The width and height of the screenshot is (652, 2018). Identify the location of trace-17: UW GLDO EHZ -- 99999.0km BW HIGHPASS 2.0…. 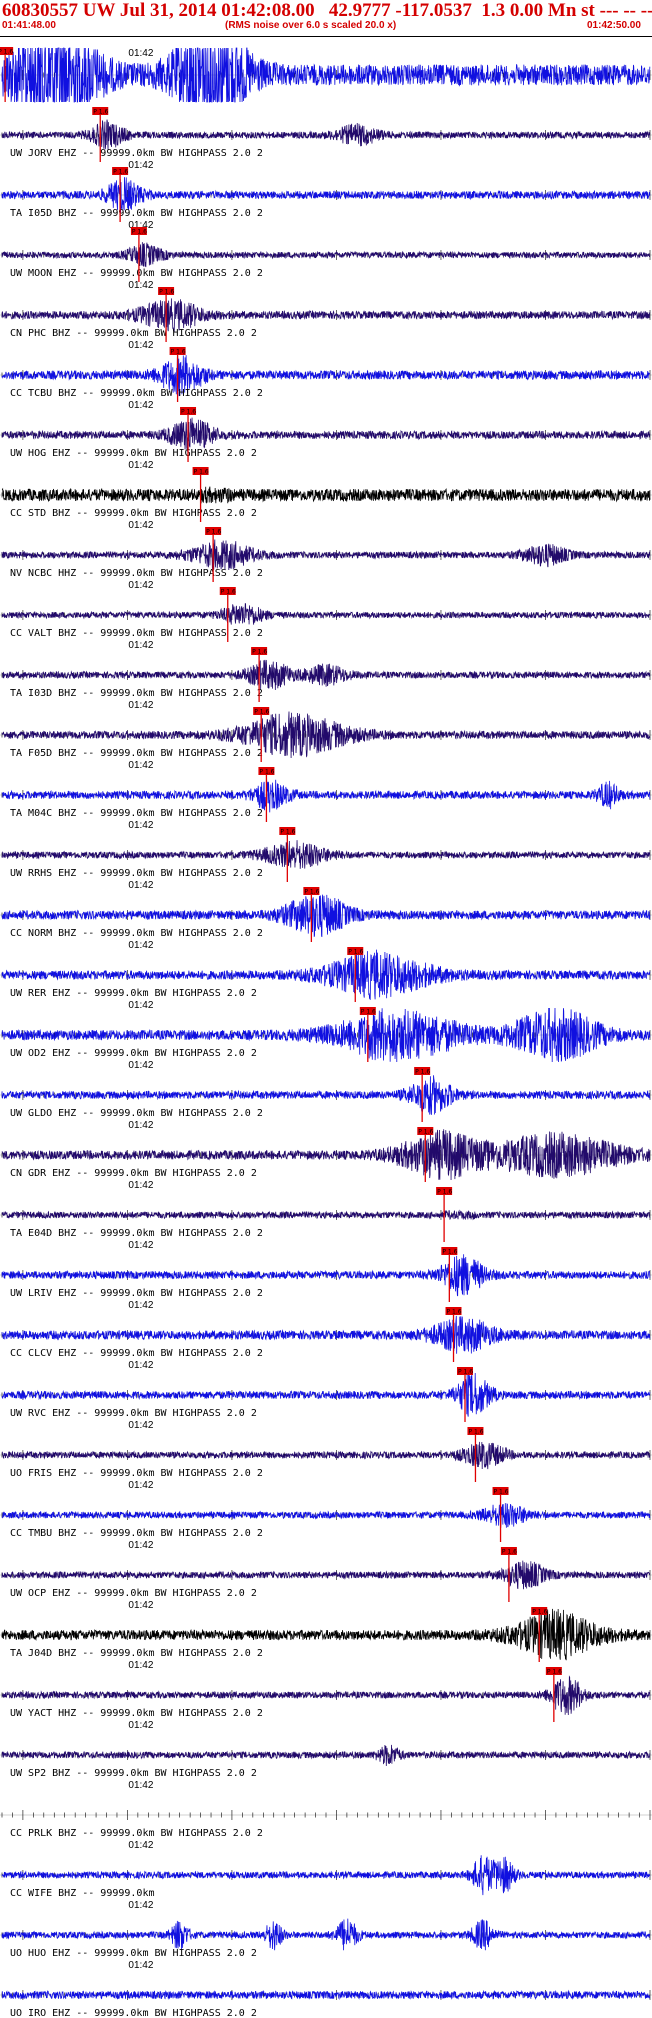
(326, 1099).